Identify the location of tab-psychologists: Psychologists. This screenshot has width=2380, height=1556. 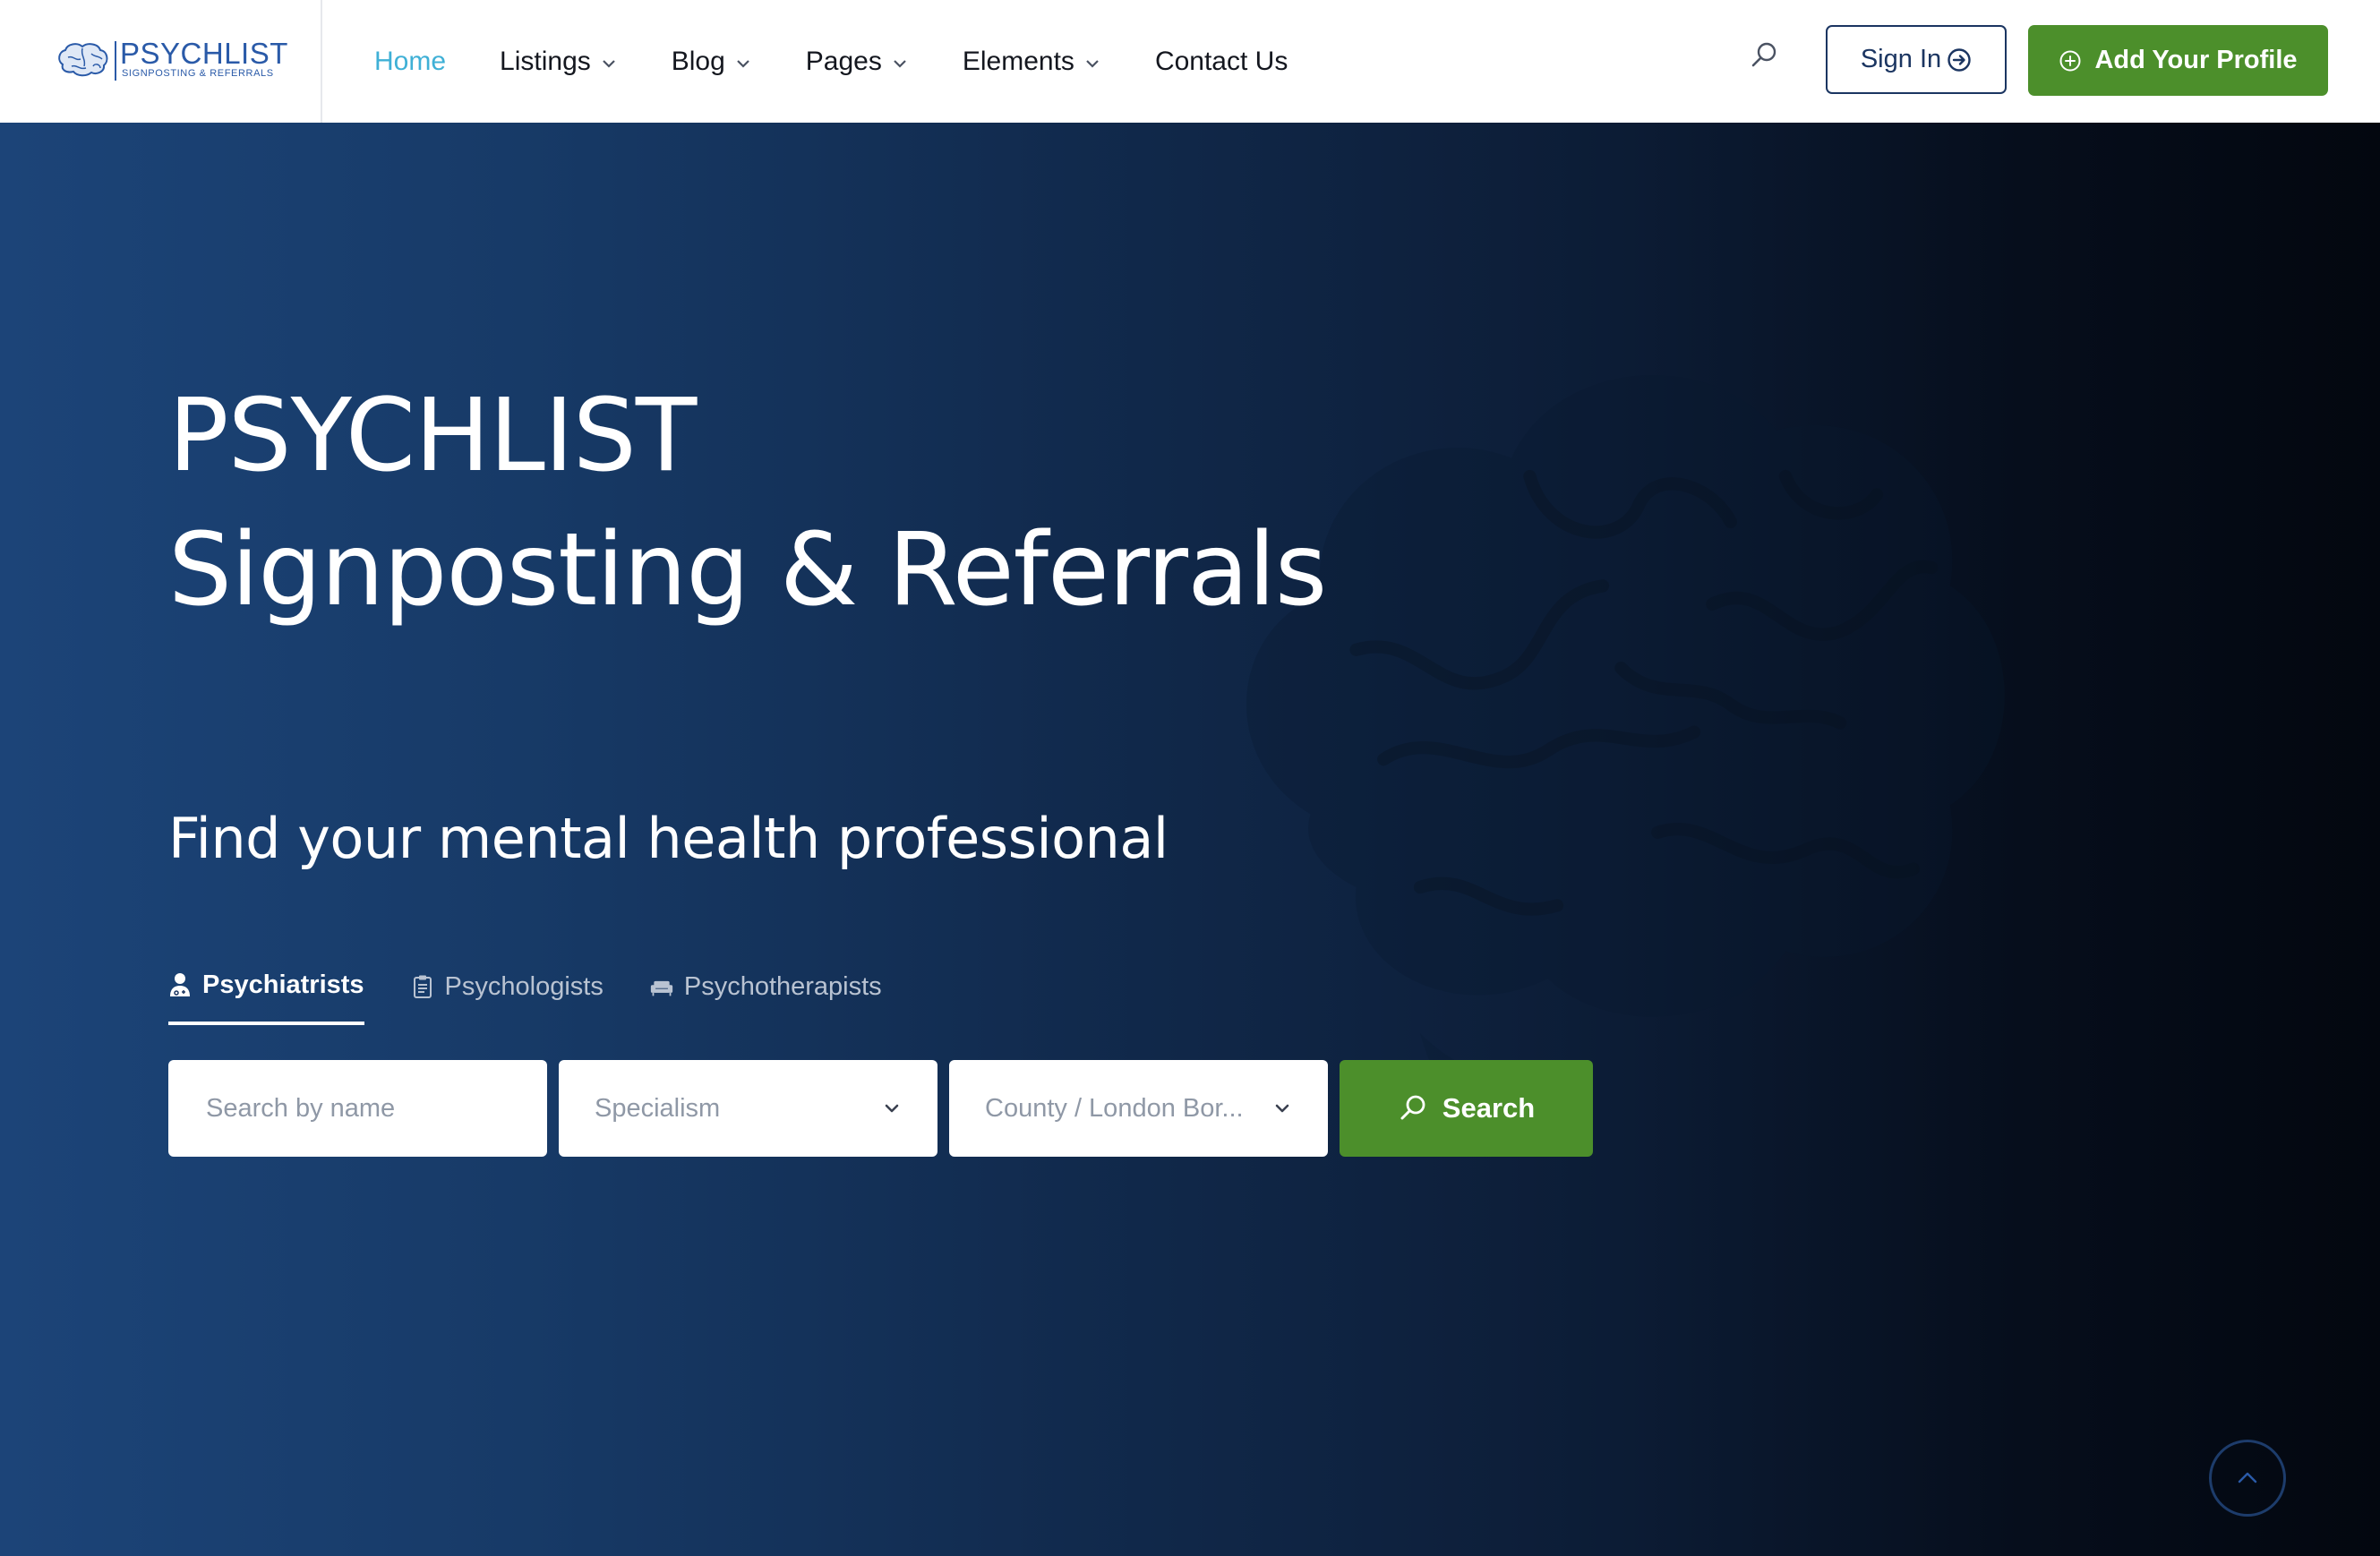
(507, 986).